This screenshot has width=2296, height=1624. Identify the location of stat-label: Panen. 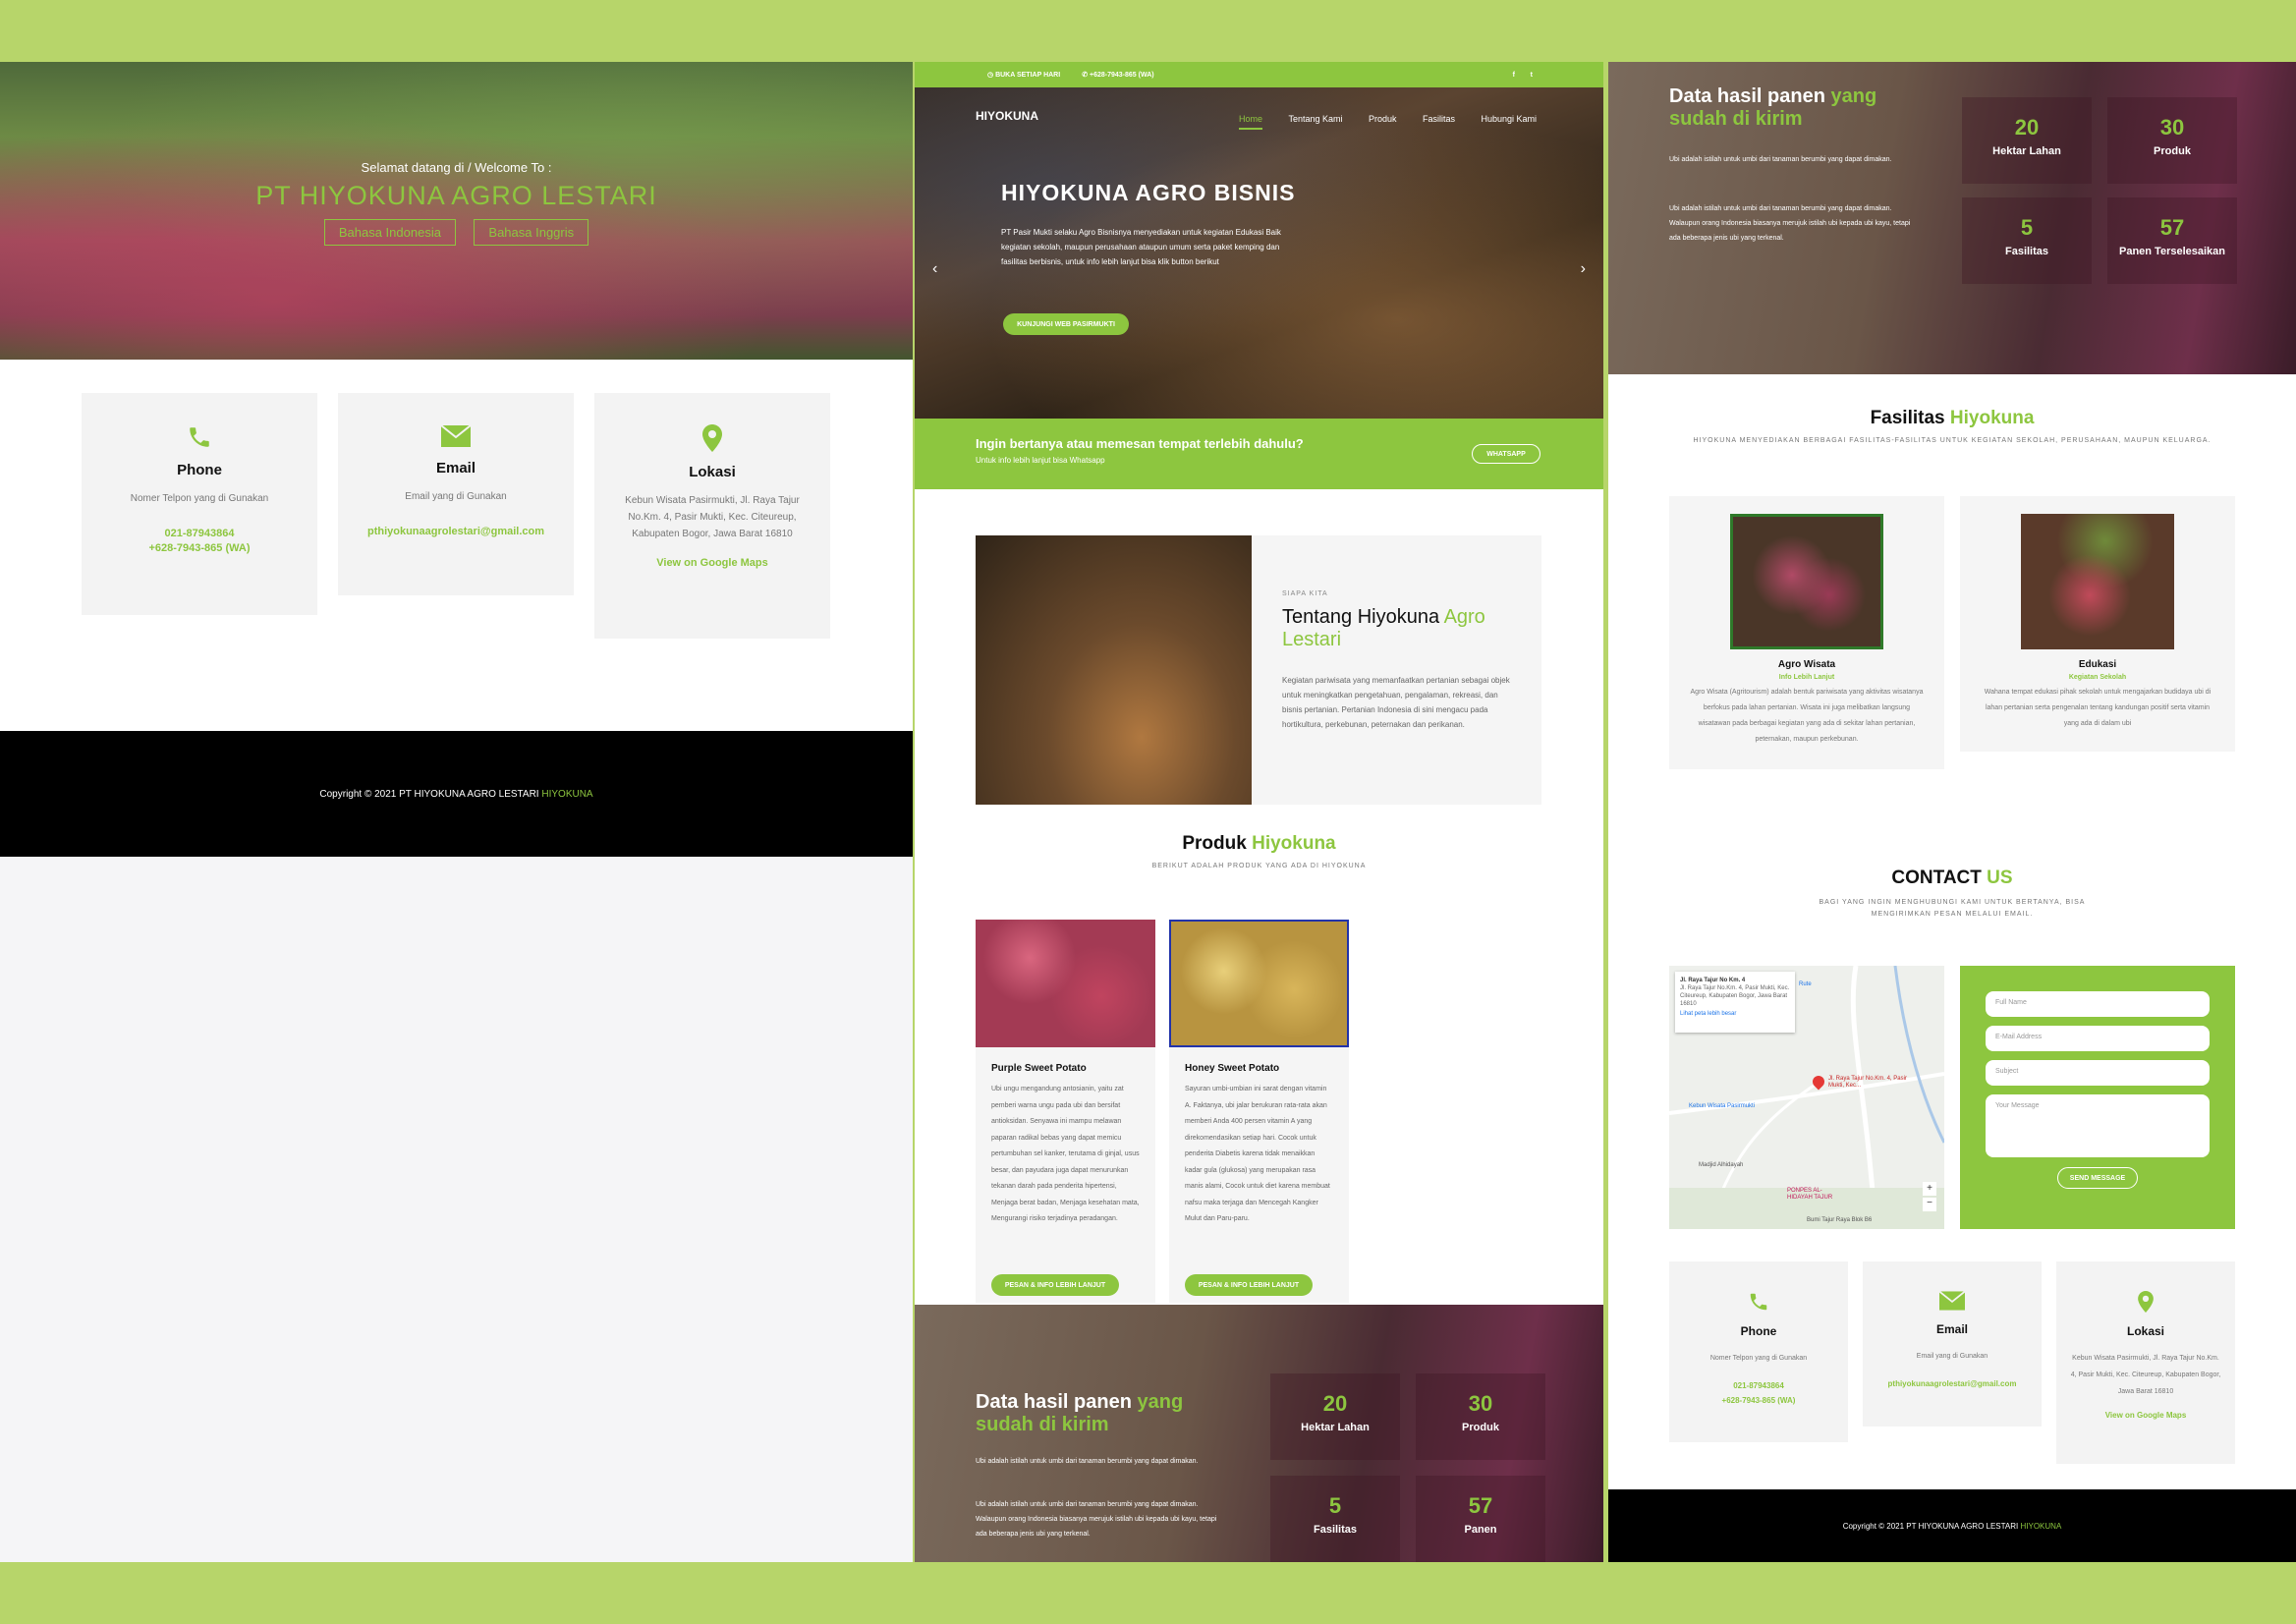
(1480, 1530).